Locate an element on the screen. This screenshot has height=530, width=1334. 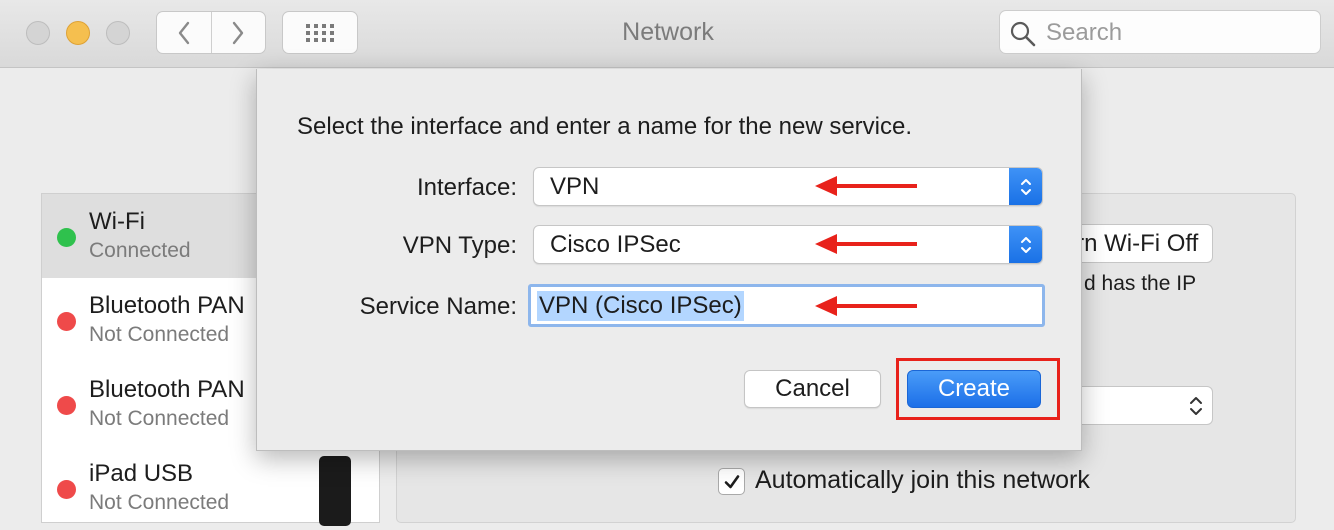
zoom-window-button is located at coordinates (118, 33).